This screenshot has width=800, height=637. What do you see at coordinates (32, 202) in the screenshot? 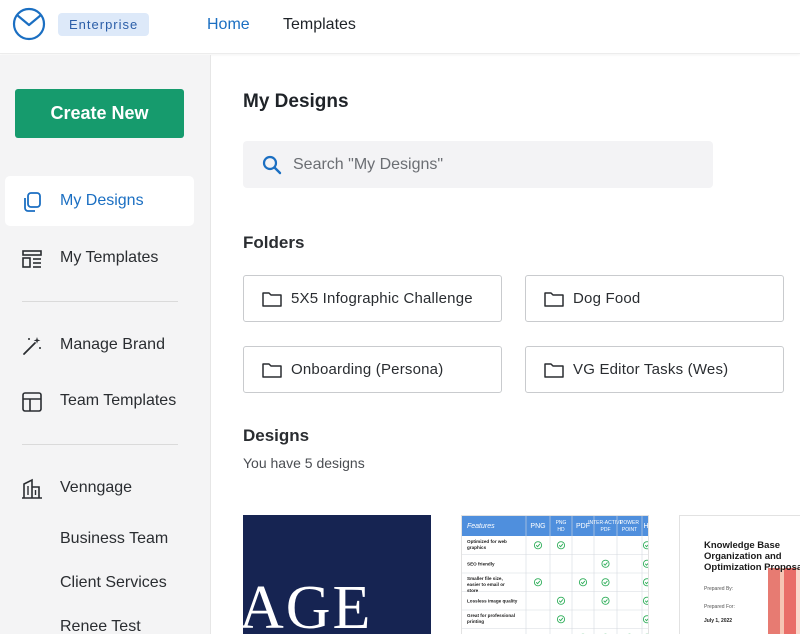
I see `copy-icon` at bounding box center [32, 202].